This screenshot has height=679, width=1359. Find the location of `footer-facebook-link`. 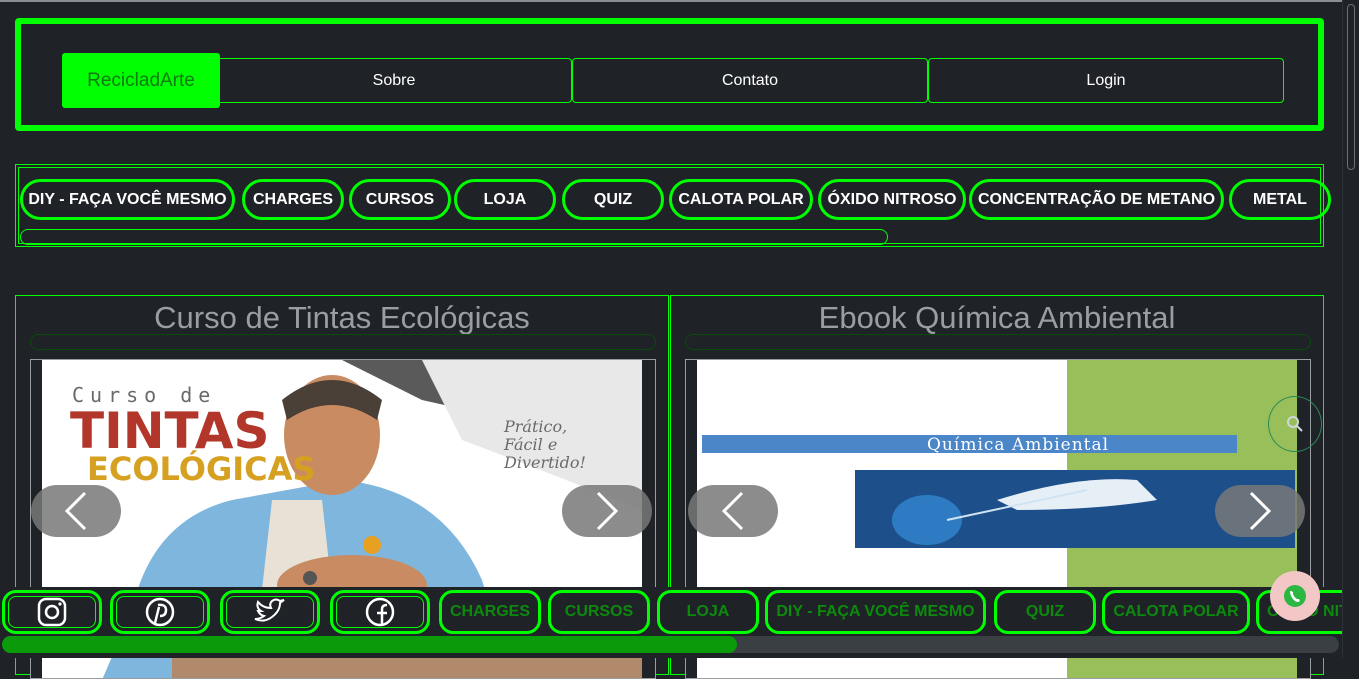

footer-facebook-link is located at coordinates (380, 612).